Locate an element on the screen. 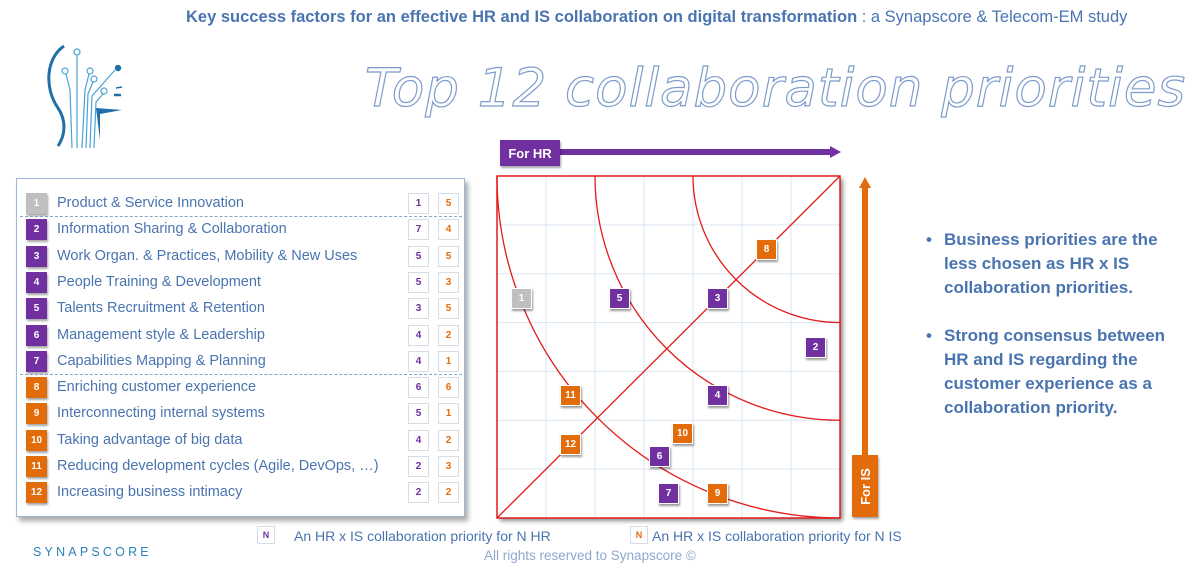 Image resolution: width=1200 pixels, height=572 pixels. x-axis-label-for-hr: For HR is located at coordinates (530, 153).